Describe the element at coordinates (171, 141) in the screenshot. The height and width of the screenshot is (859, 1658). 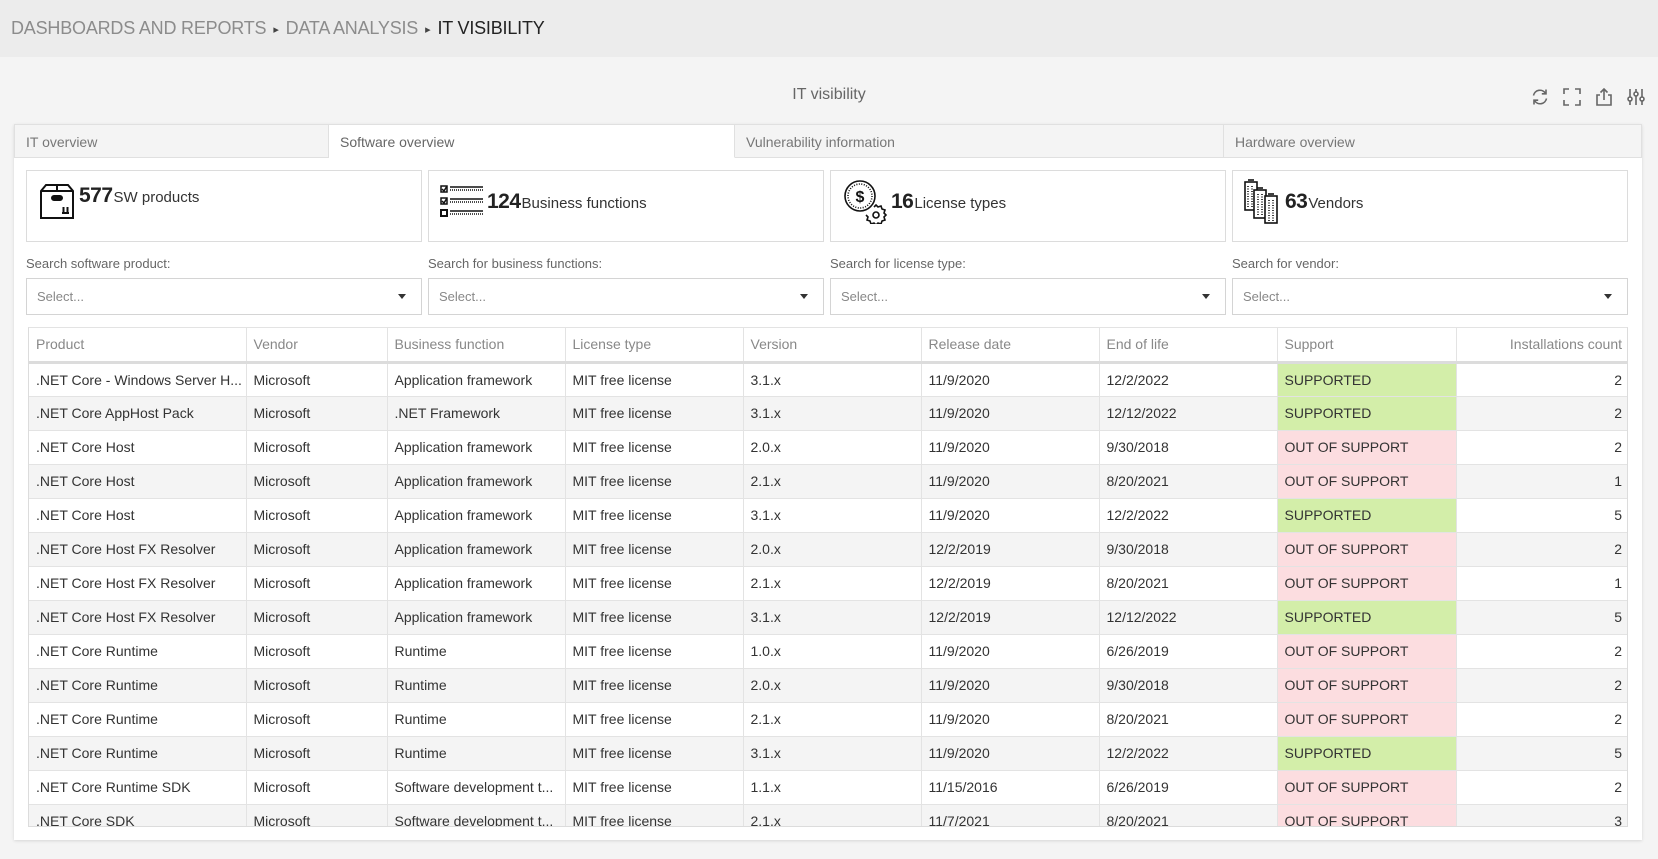
I see `tab-it-overview: IT overview` at that location.